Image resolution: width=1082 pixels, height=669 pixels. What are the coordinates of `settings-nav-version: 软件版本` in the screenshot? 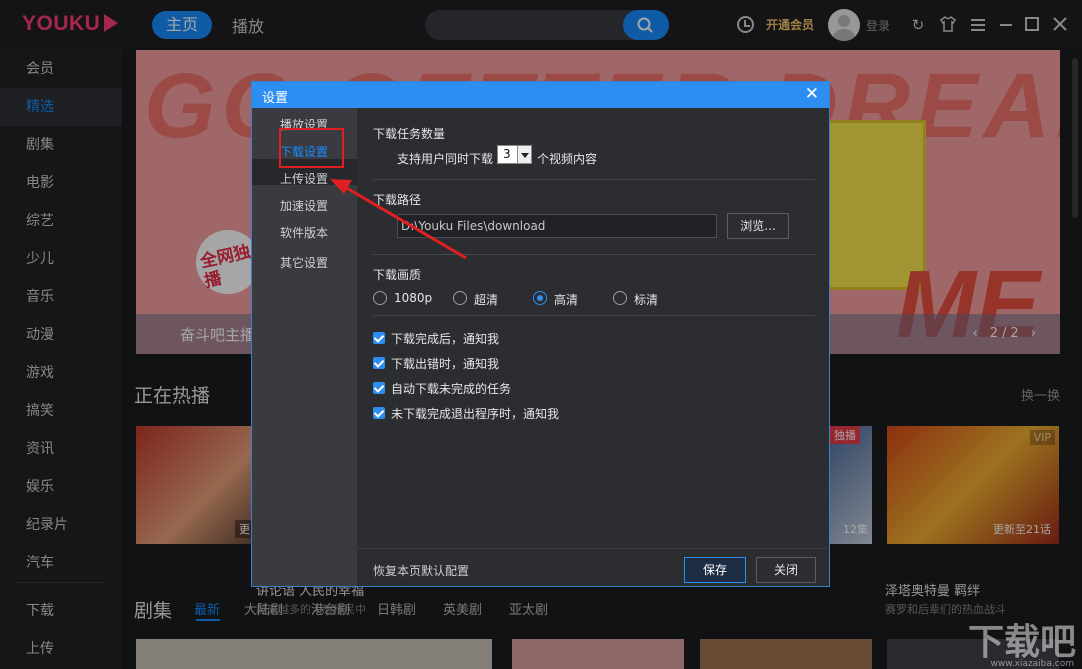 It's located at (304, 232).